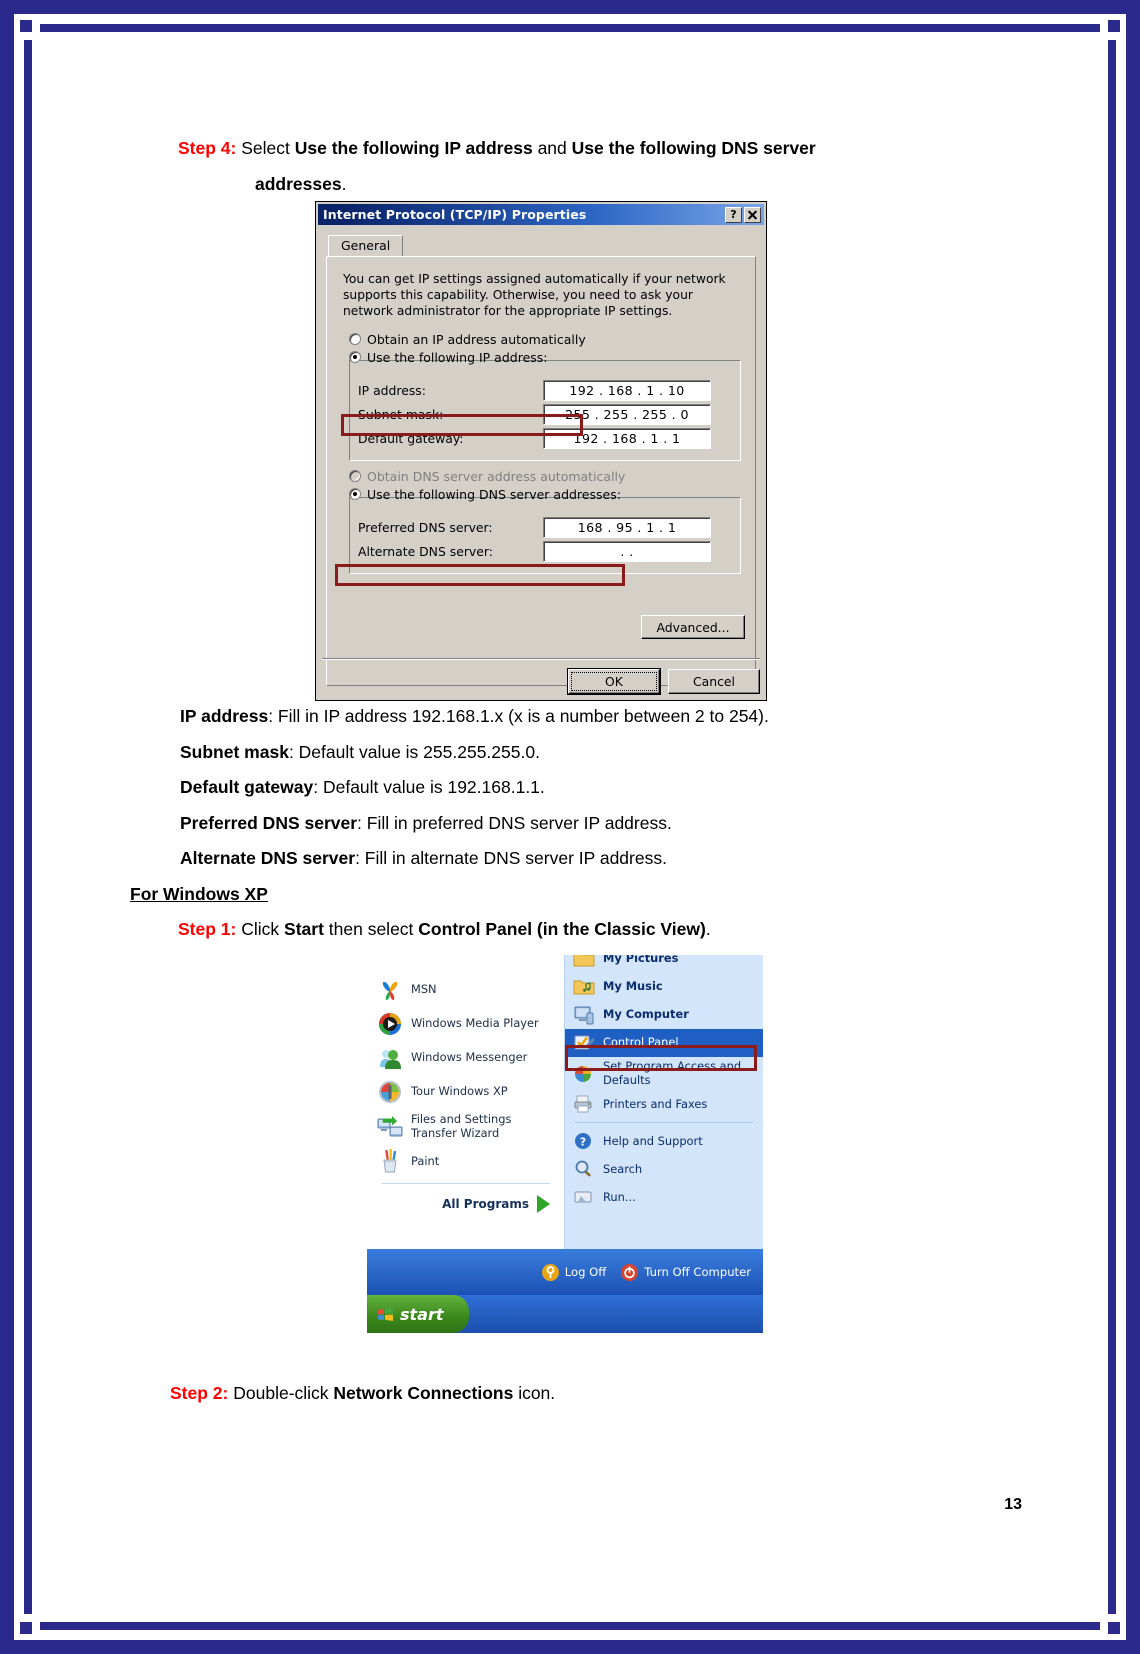  I want to click on log-off-button: Log Off, so click(573, 1272).